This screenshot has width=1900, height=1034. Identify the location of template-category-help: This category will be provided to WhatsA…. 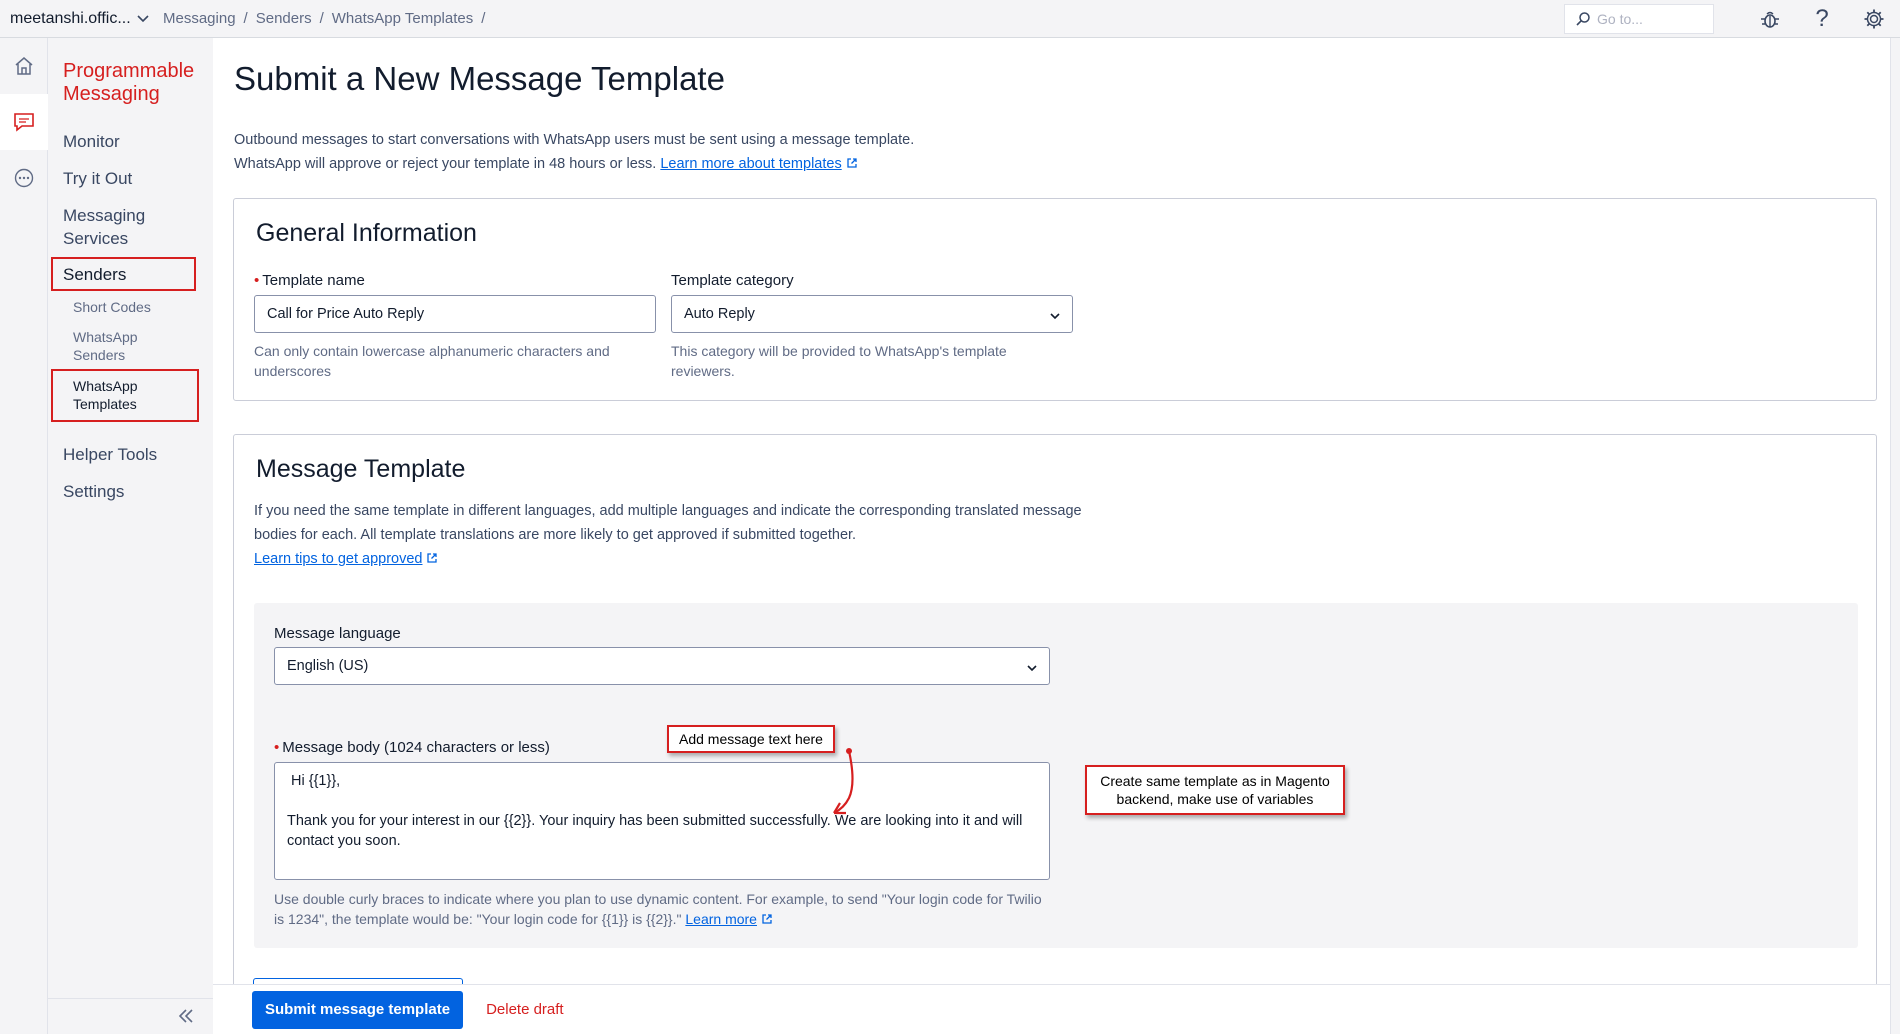
(839, 361).